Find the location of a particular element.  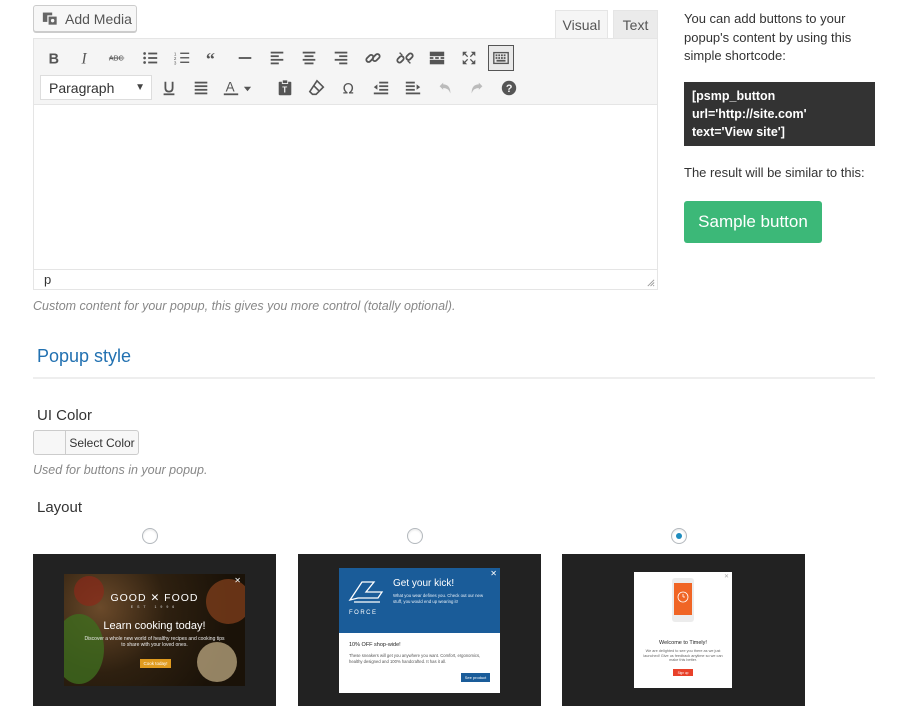

clear-formatting-button is located at coordinates (317, 88).